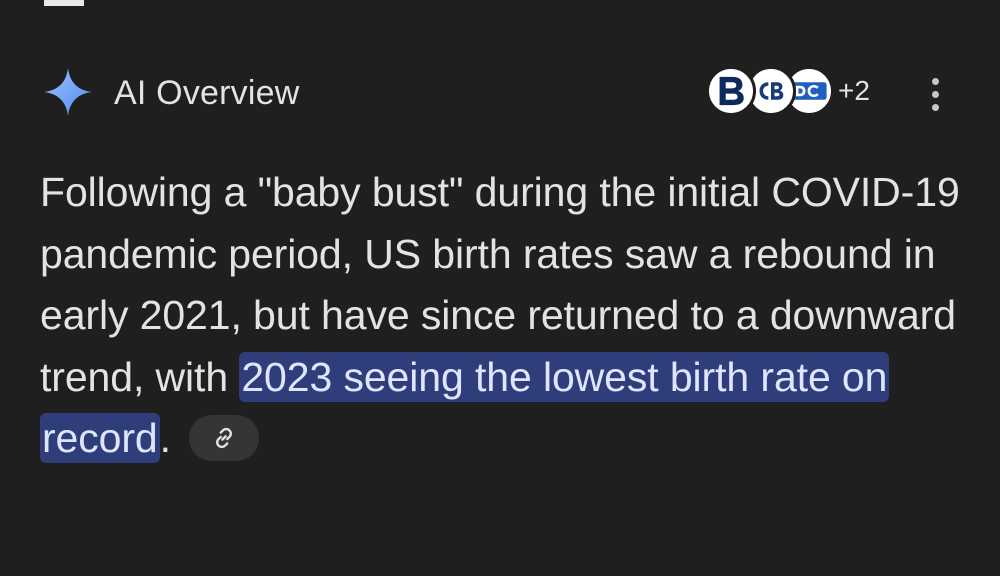 Image resolution: width=1000 pixels, height=576 pixels. I want to click on link-icon, so click(223, 437).